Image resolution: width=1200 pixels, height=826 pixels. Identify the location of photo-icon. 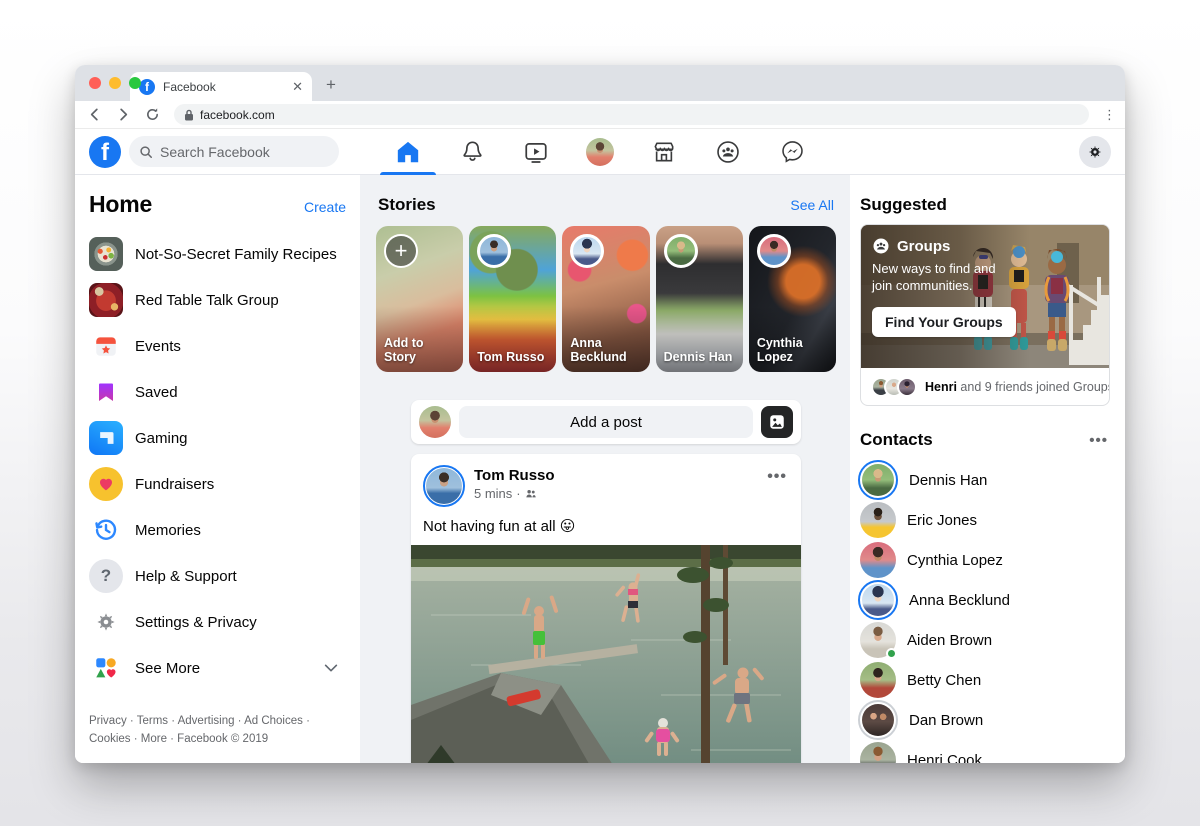
(777, 422).